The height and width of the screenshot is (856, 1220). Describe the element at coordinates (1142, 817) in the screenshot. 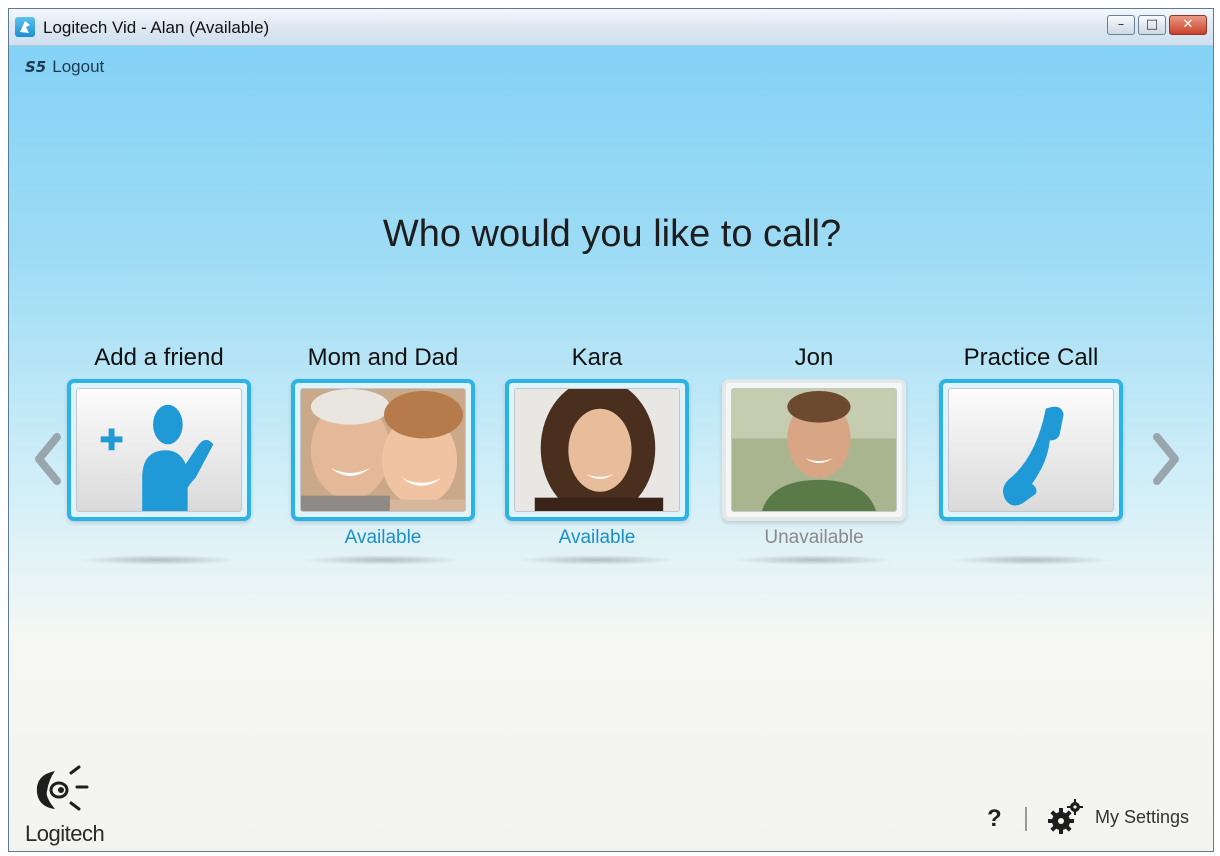

I see `my-settings-link: My Settings` at that location.